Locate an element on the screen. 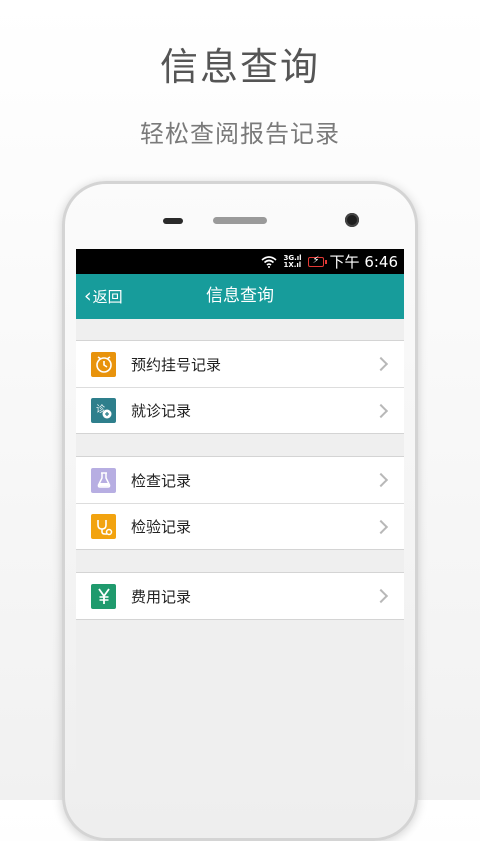 Image resolution: width=480 pixels, height=841 pixels. signal-bars-icon-2: .ıl is located at coordinates (297, 264).